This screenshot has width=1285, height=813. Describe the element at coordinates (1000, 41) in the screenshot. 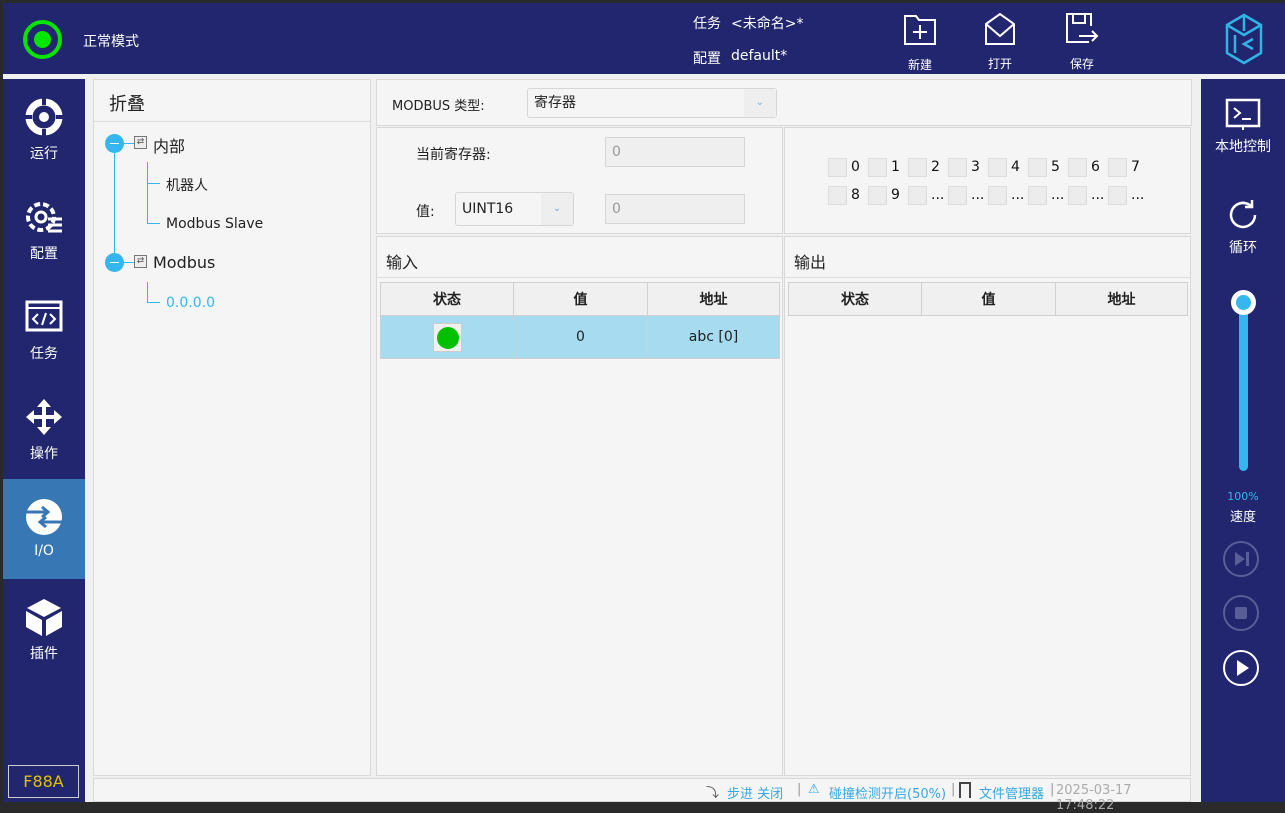

I see `open-button: 打开` at that location.